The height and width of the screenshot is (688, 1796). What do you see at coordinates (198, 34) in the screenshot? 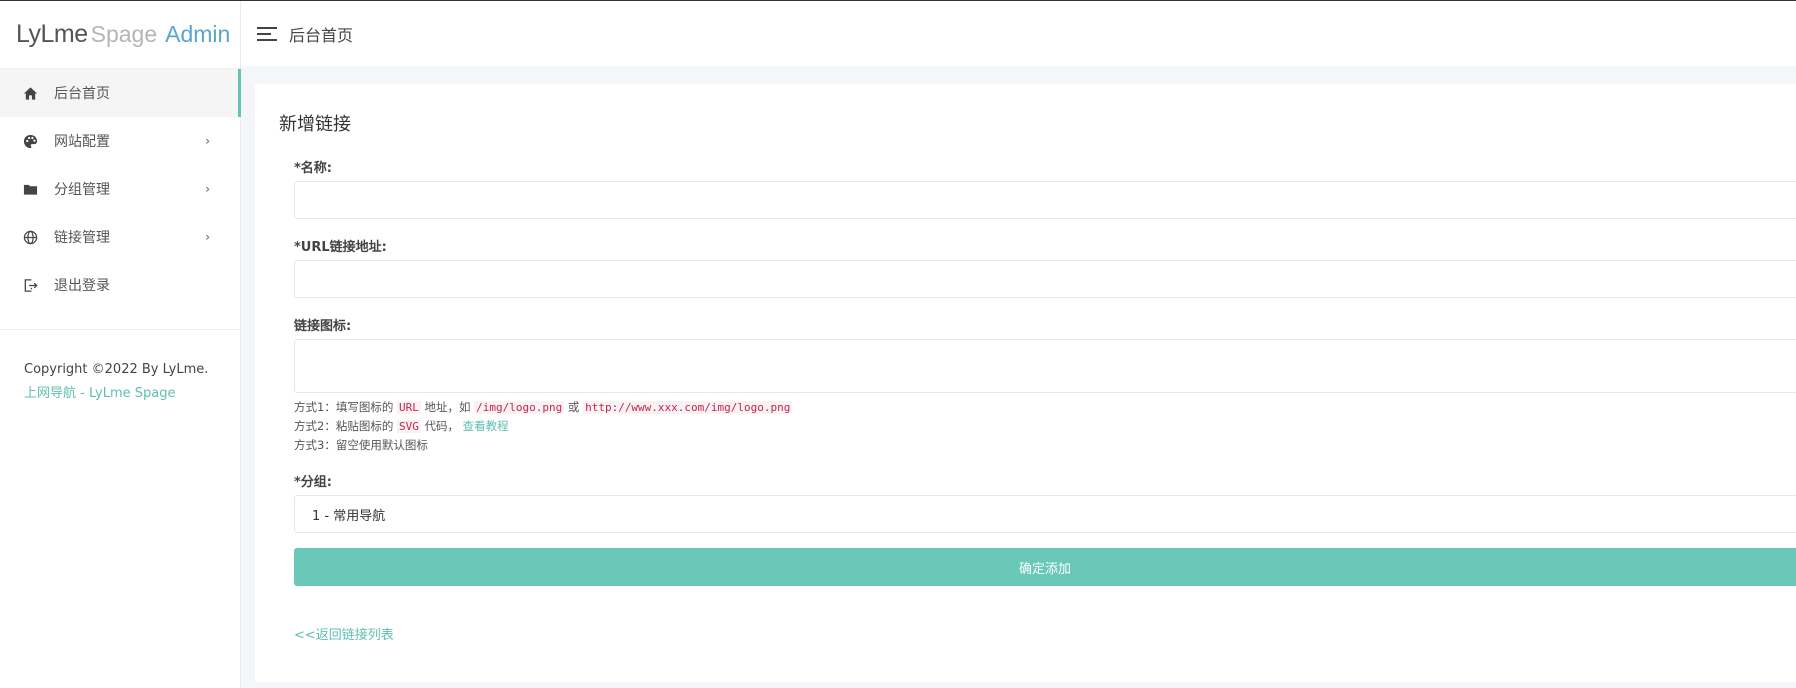
I see `logo-part-admin: Admin` at bounding box center [198, 34].